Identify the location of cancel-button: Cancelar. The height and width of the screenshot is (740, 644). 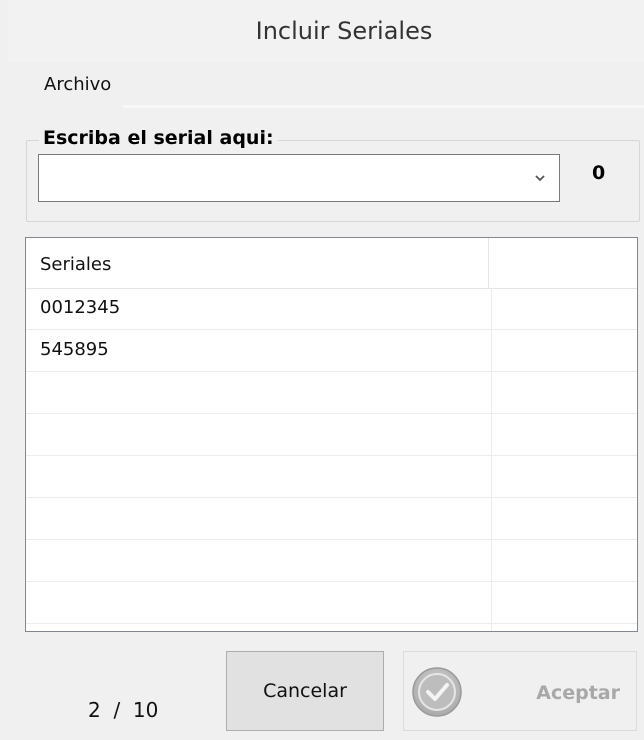
(305, 691).